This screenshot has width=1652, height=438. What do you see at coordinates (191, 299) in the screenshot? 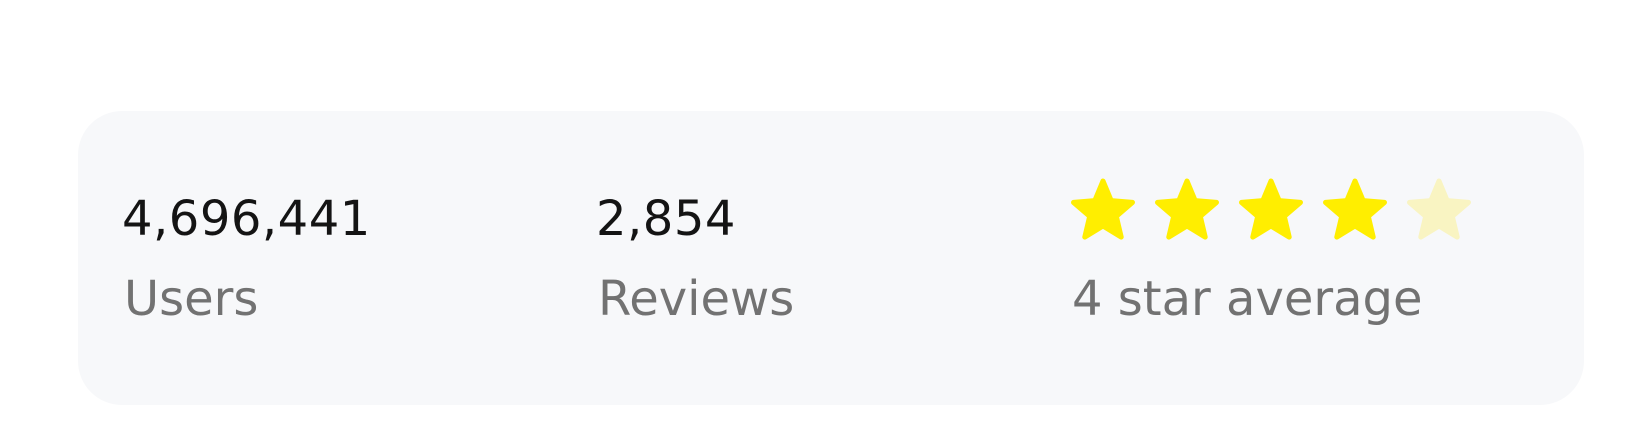
I see `users-label: Users` at bounding box center [191, 299].